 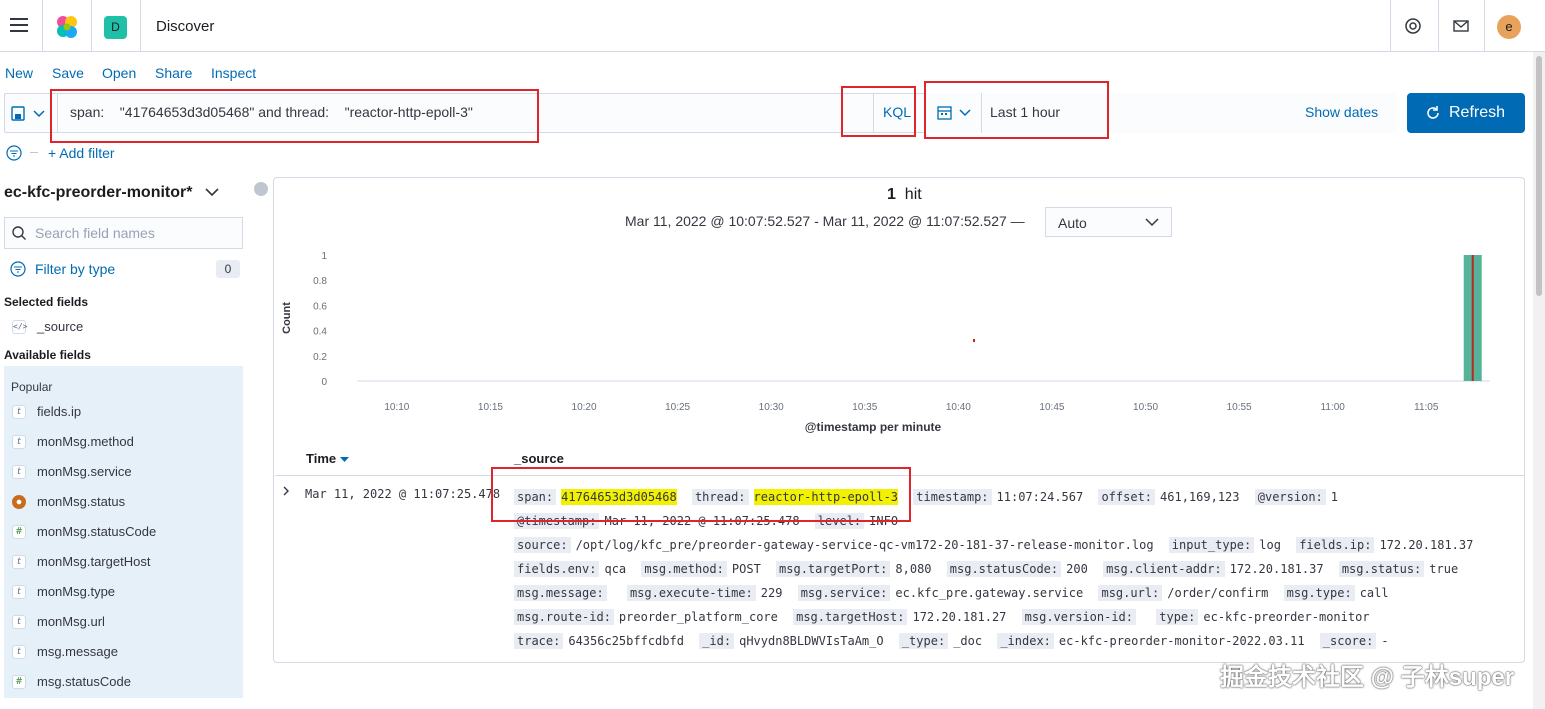 I want to click on field-item: t monMsg.service, so click(x=123, y=472).